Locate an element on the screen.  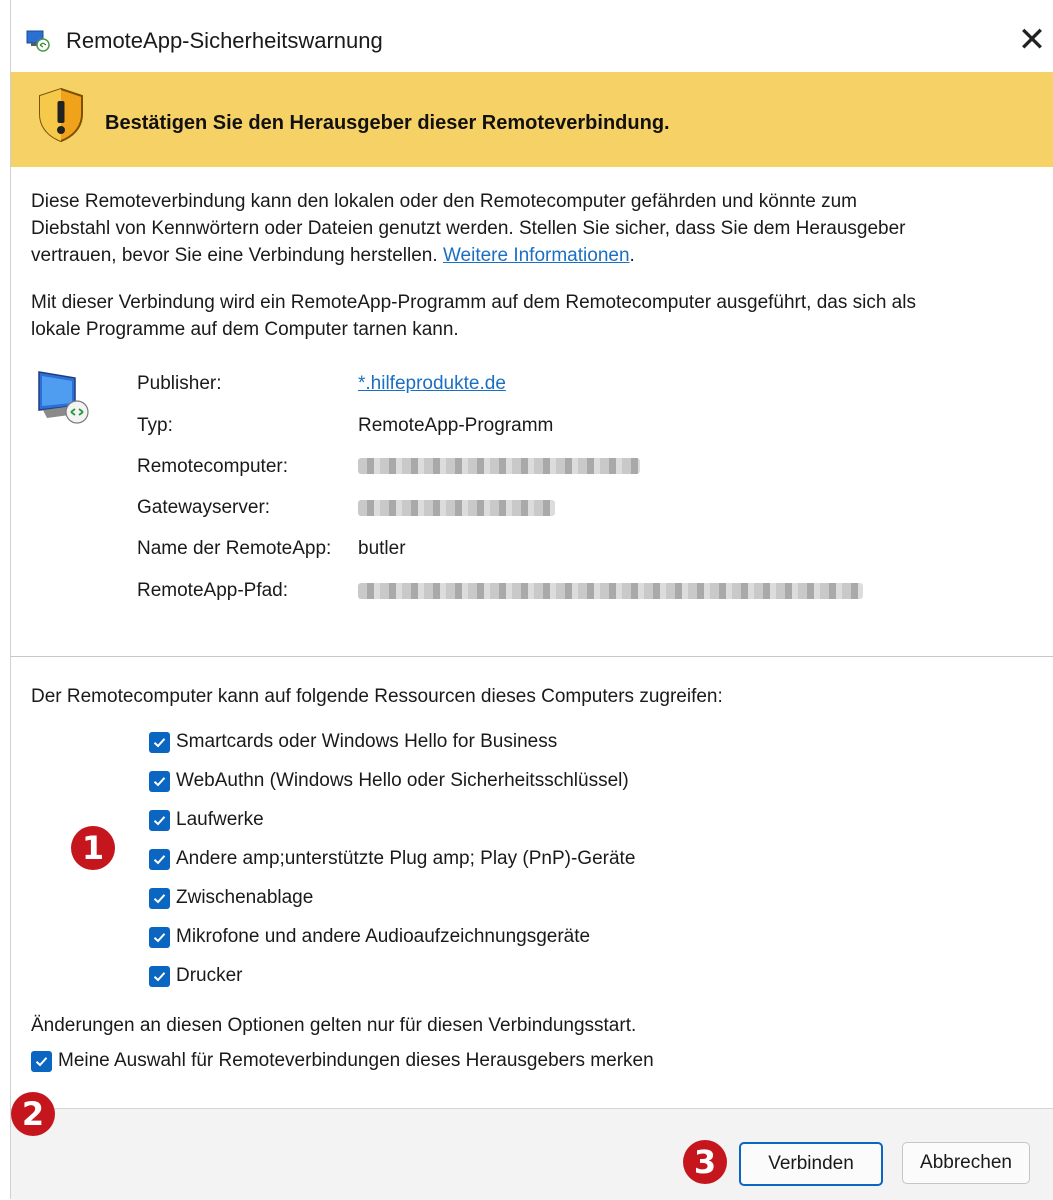
checkbox-remember is located at coordinates (41, 1061).